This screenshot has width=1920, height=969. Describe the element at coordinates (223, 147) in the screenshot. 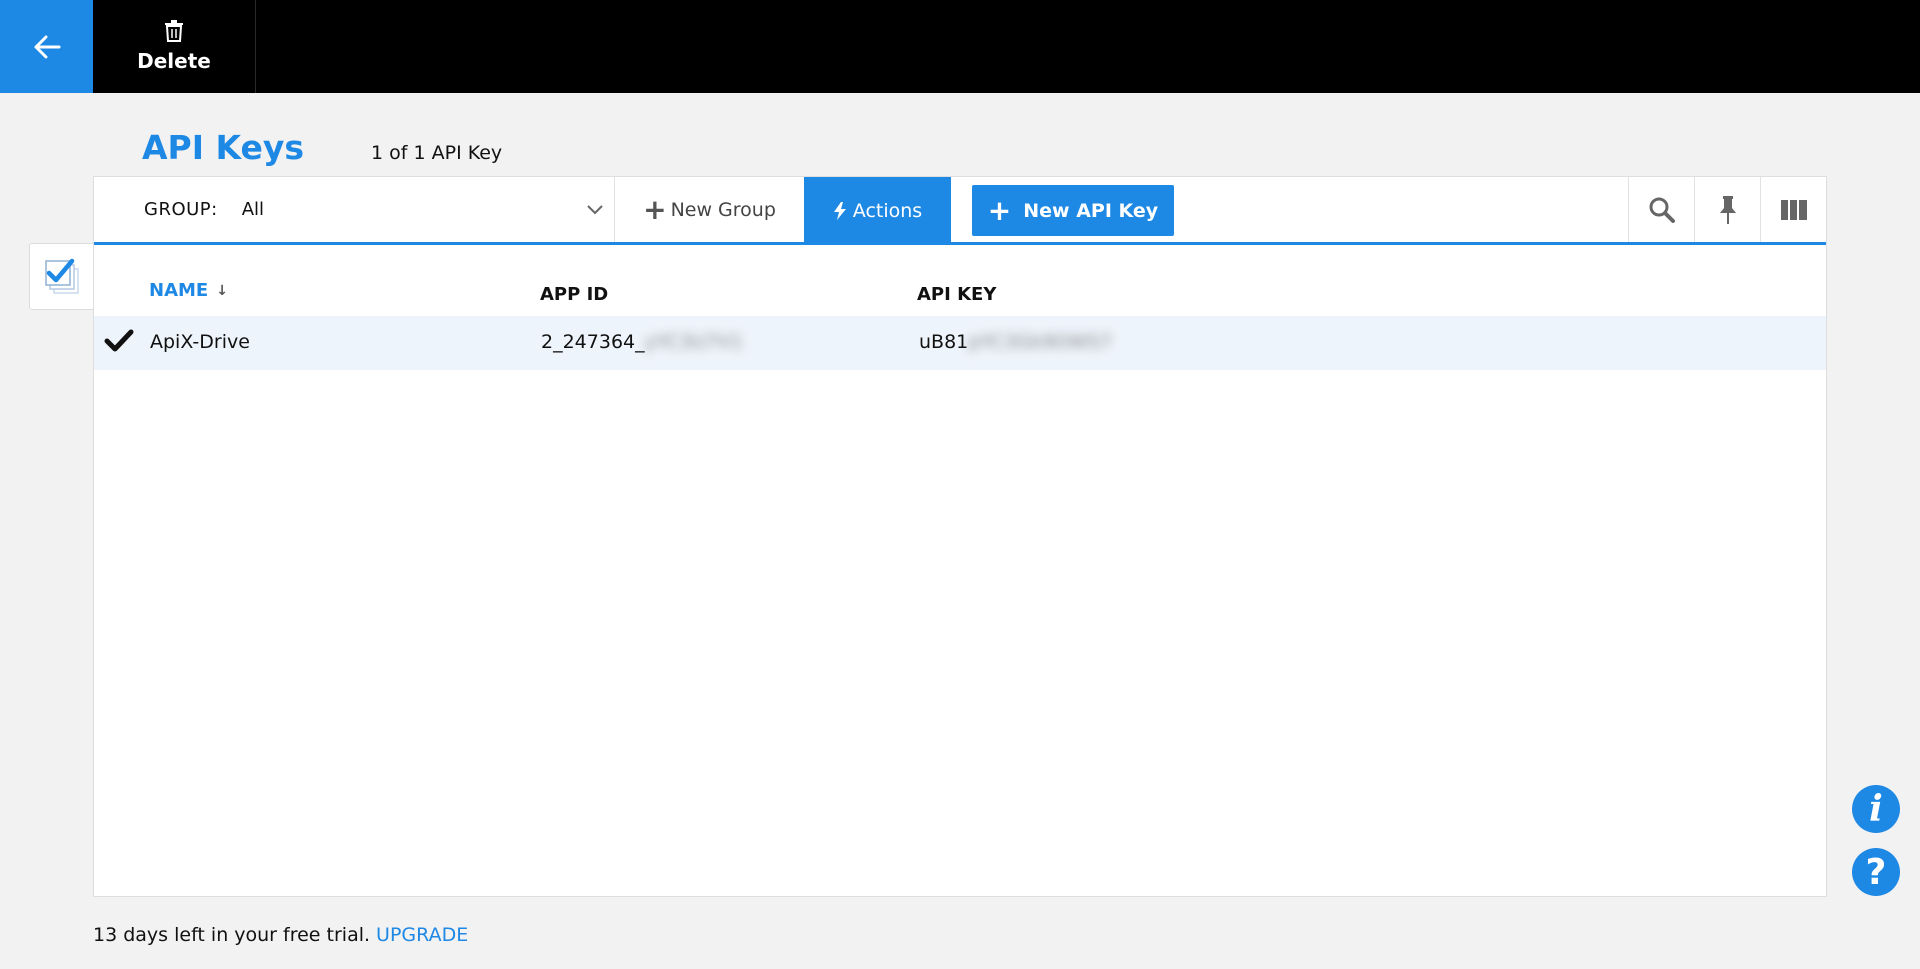

I see `page-title: API Keys` at that location.